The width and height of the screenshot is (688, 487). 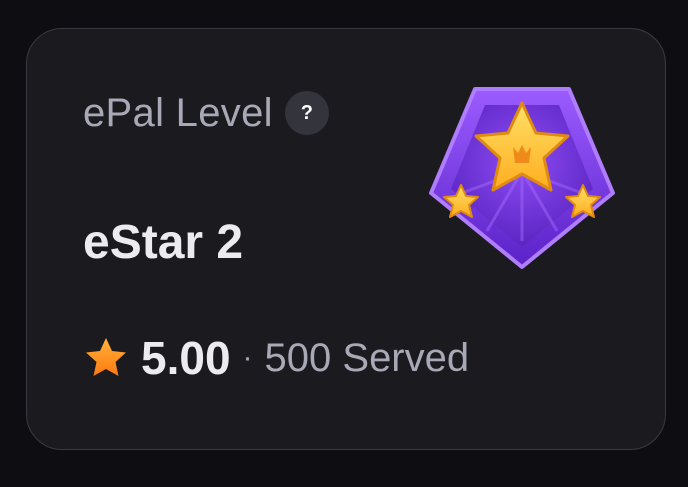 I want to click on star-icon, so click(x=106, y=357).